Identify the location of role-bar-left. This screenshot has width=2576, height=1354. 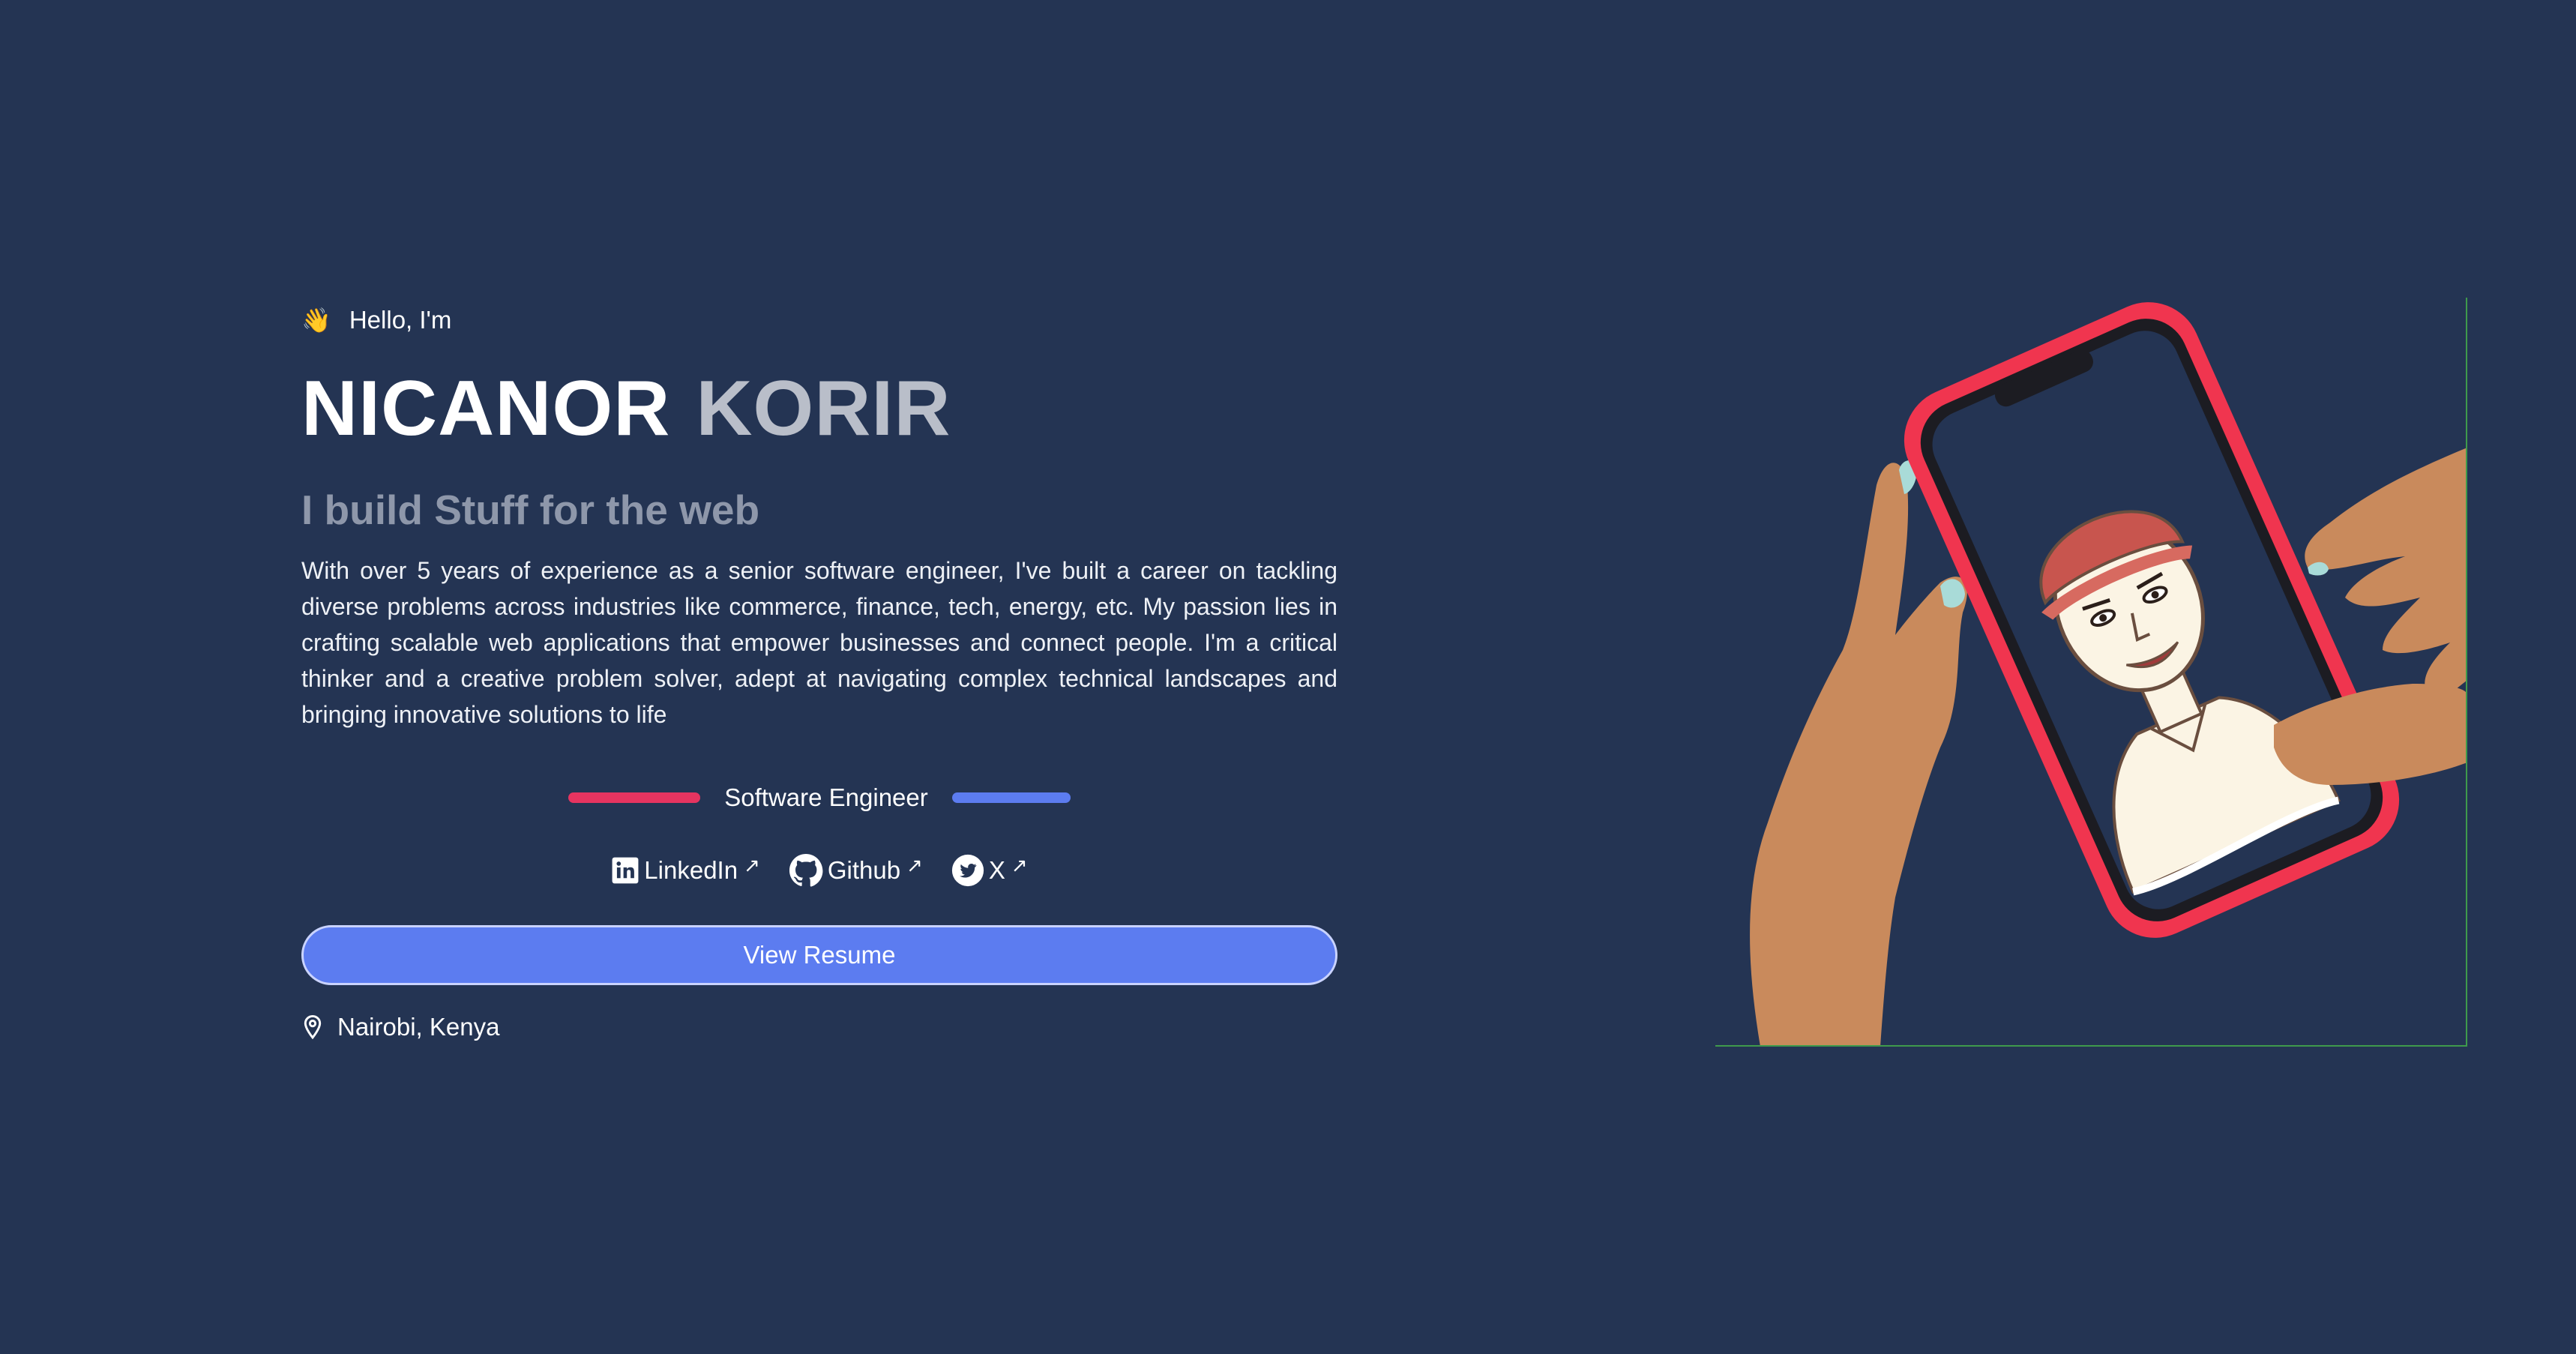
(634, 797).